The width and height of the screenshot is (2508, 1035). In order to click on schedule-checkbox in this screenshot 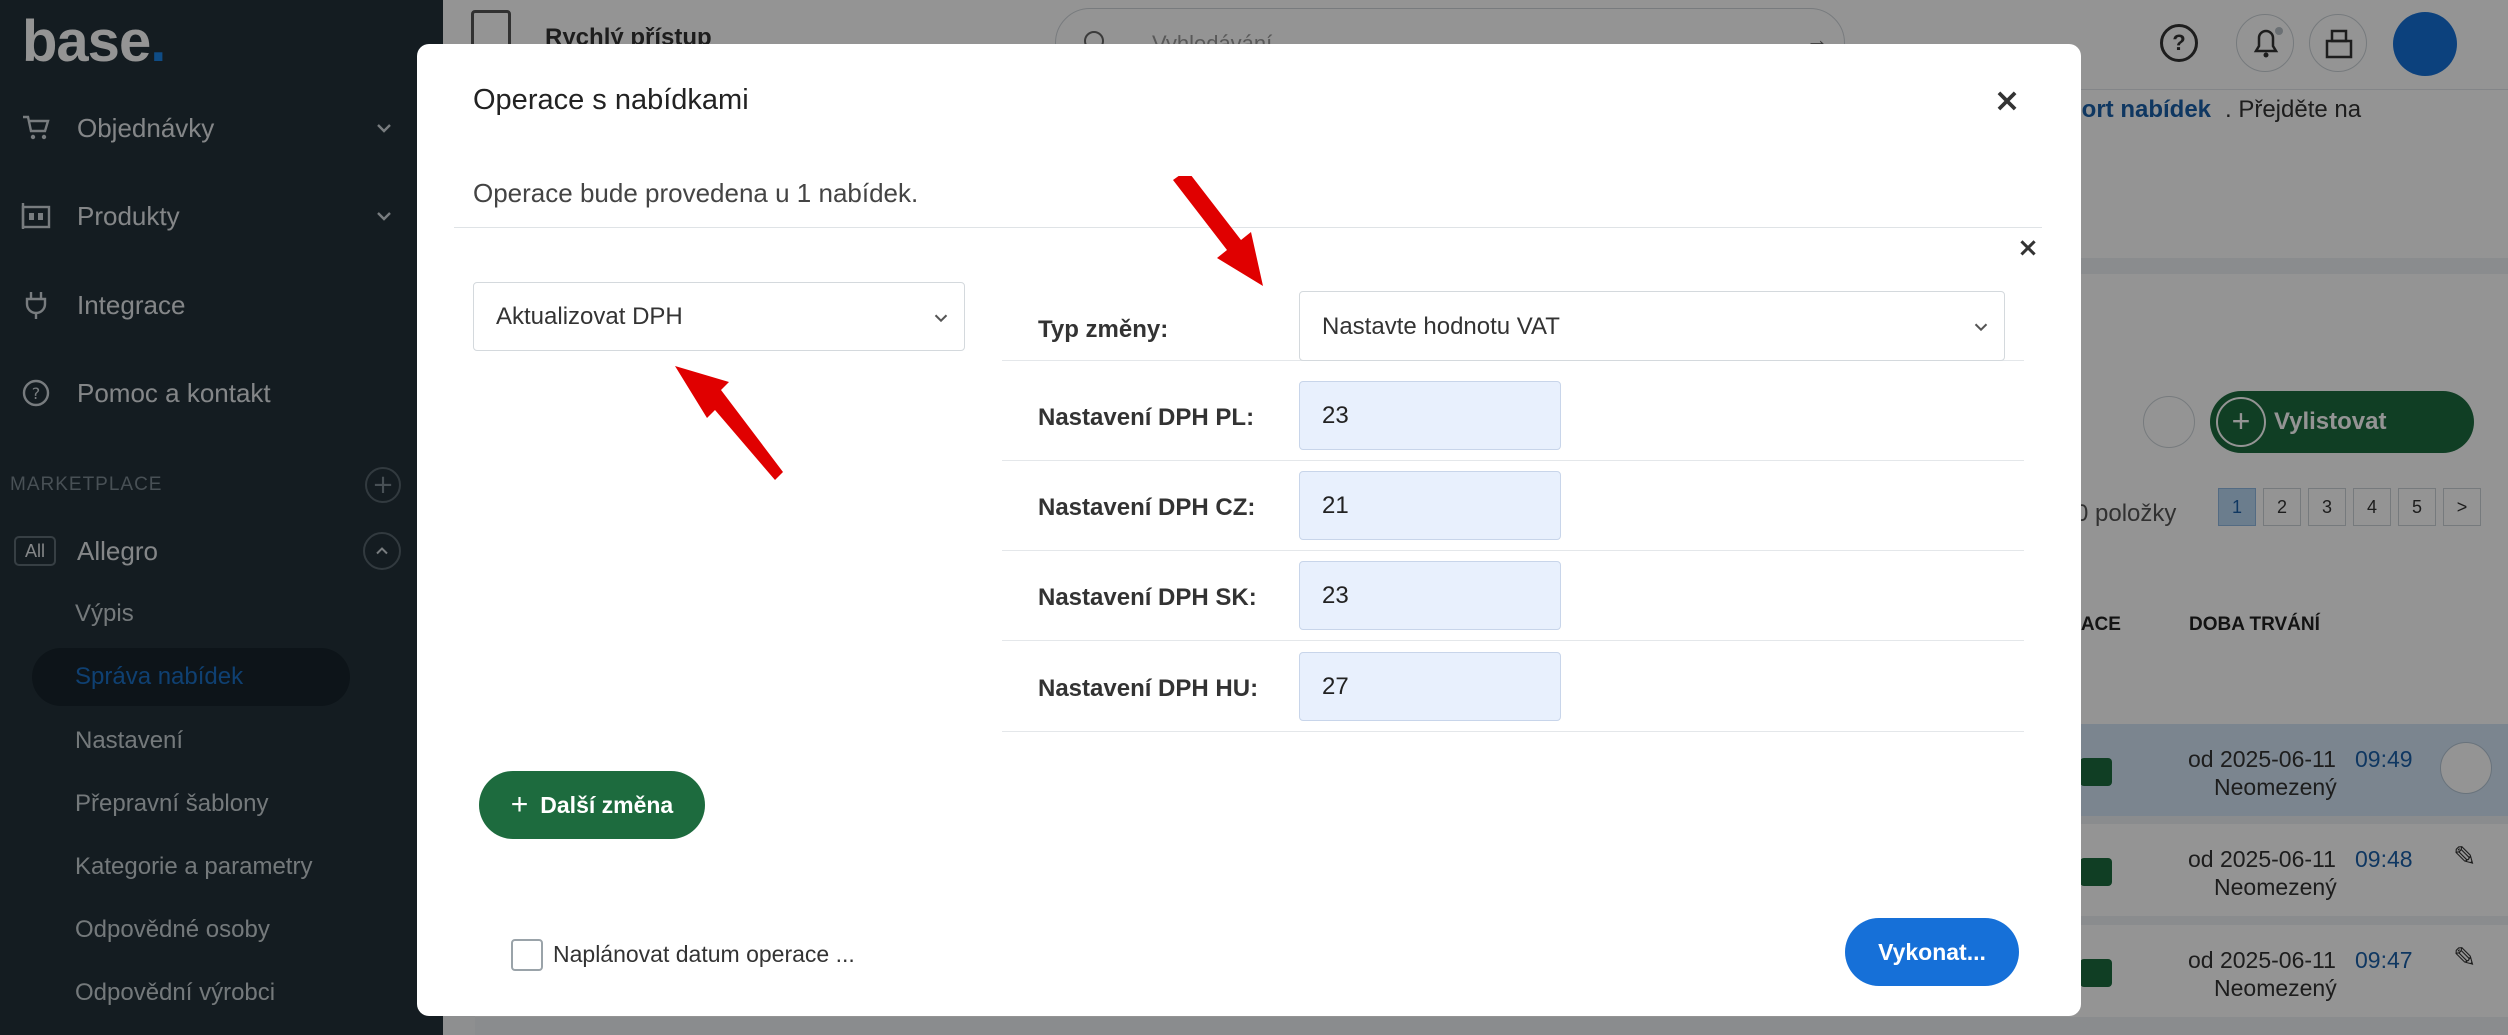, I will do `click(527, 955)`.